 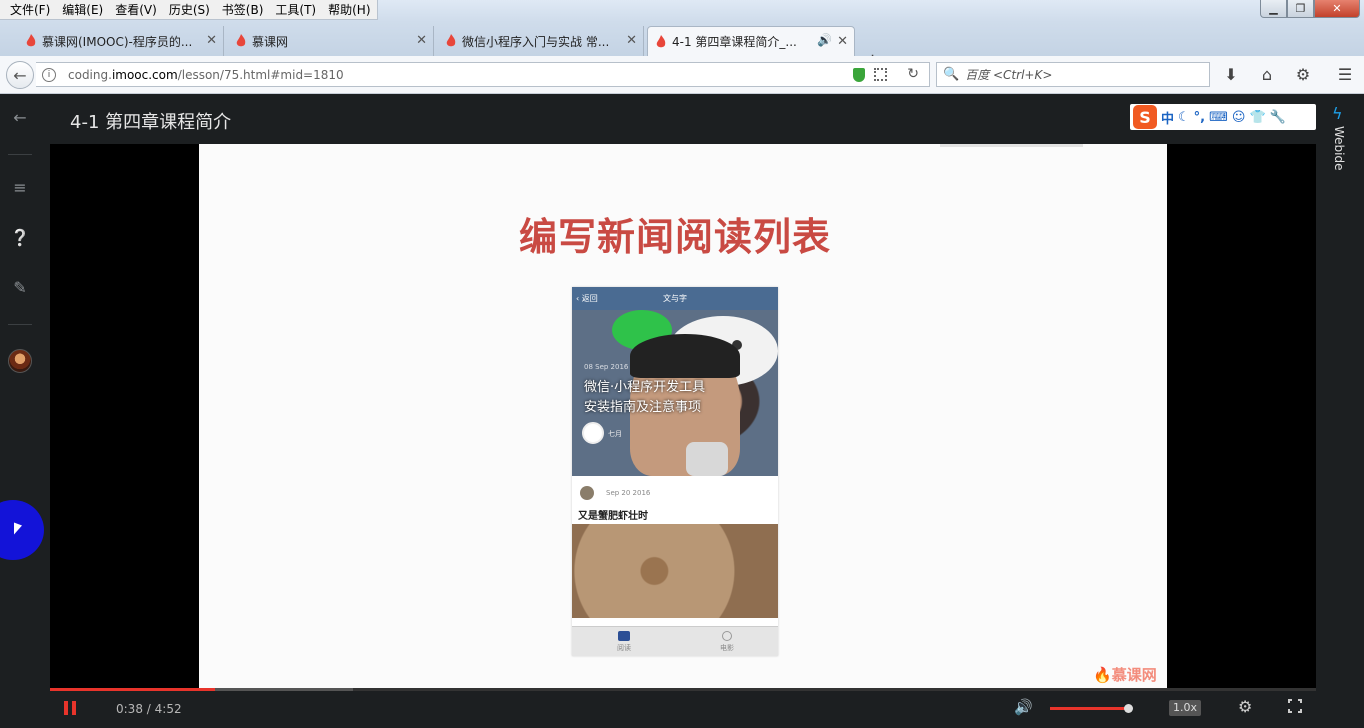 I want to click on imooc-watermark: 🔥慕课网, so click(x=1125, y=675).